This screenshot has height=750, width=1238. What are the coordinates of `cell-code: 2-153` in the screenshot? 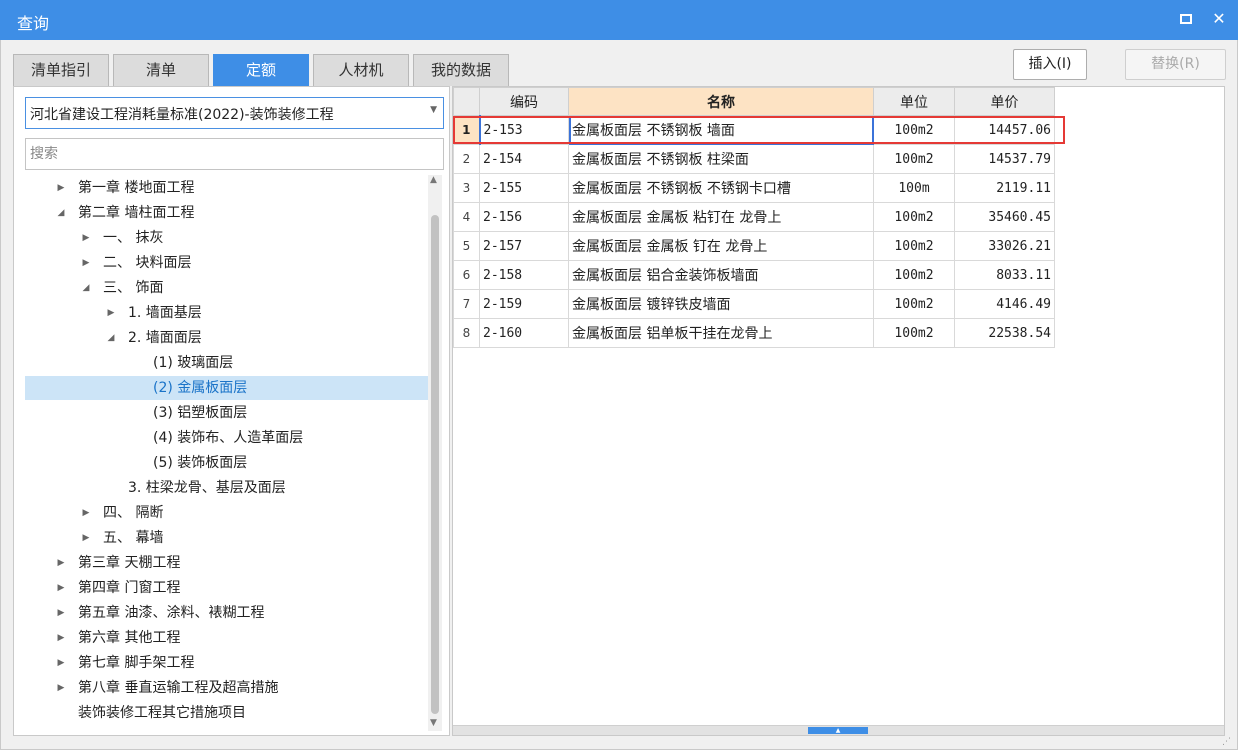 It's located at (523, 130).